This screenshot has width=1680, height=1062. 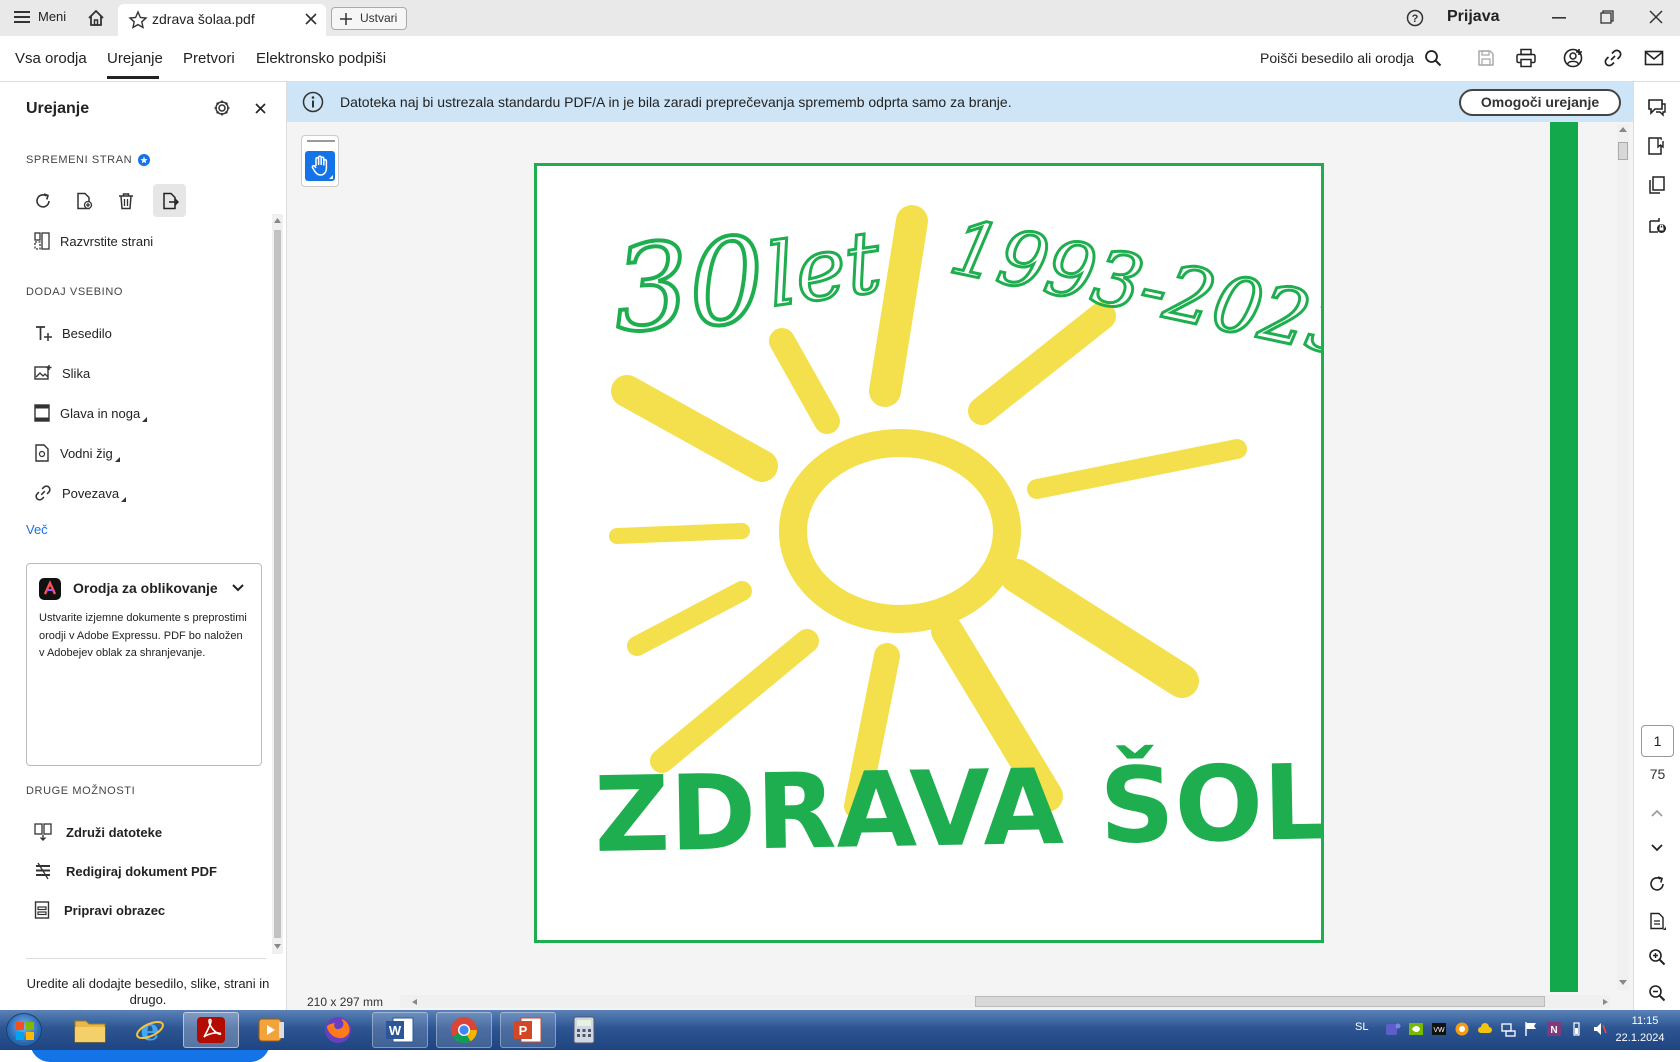 I want to click on page-size-label: 210 x 297 mm, so click(x=345, y=1002).